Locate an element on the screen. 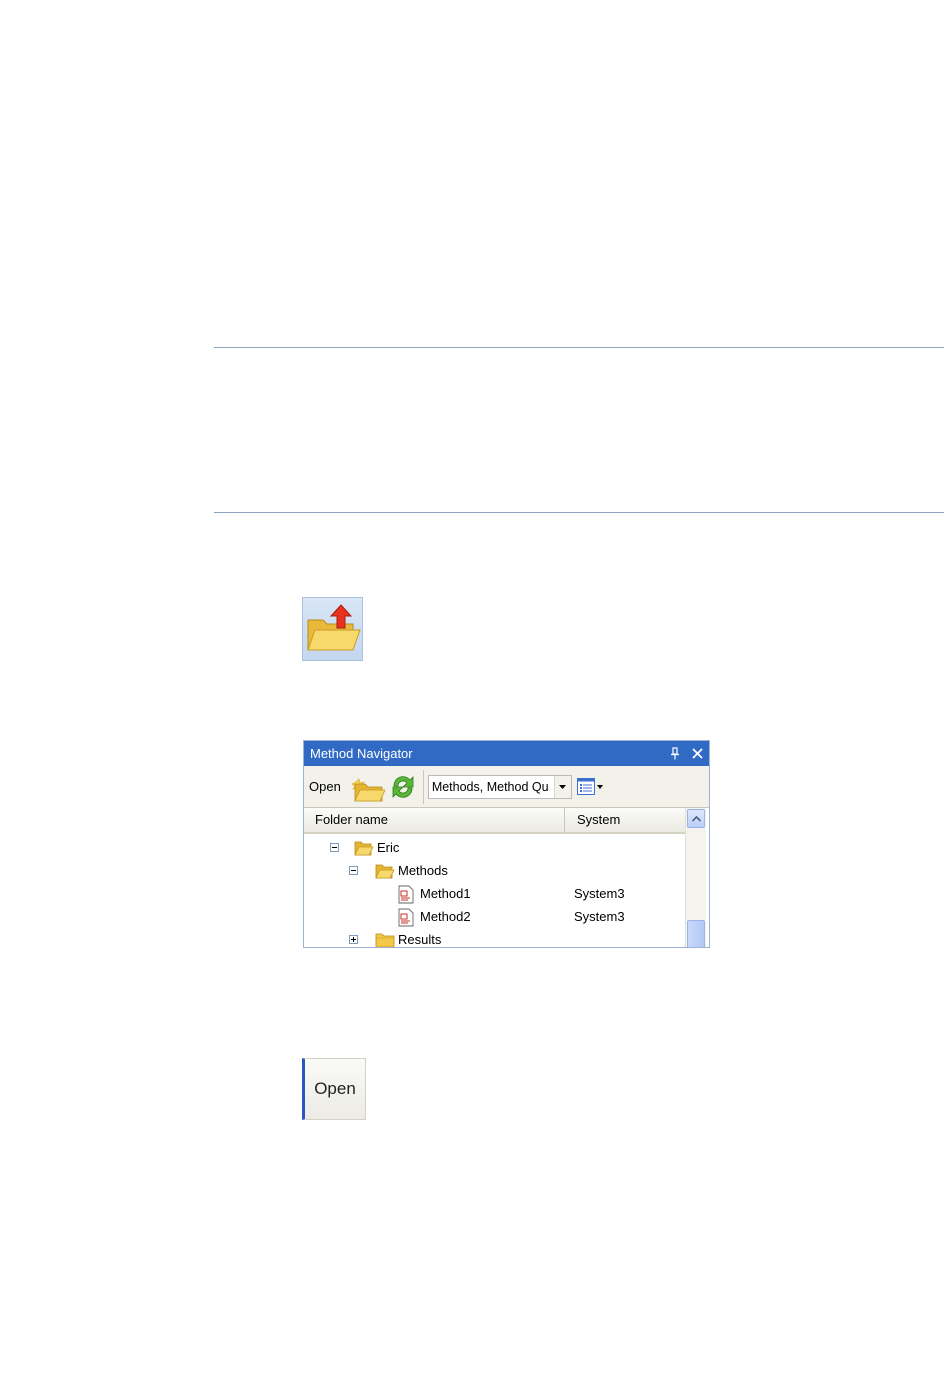 Image resolution: width=950 pixels, height=1394 pixels. view-list-icon is located at coordinates (585, 786).